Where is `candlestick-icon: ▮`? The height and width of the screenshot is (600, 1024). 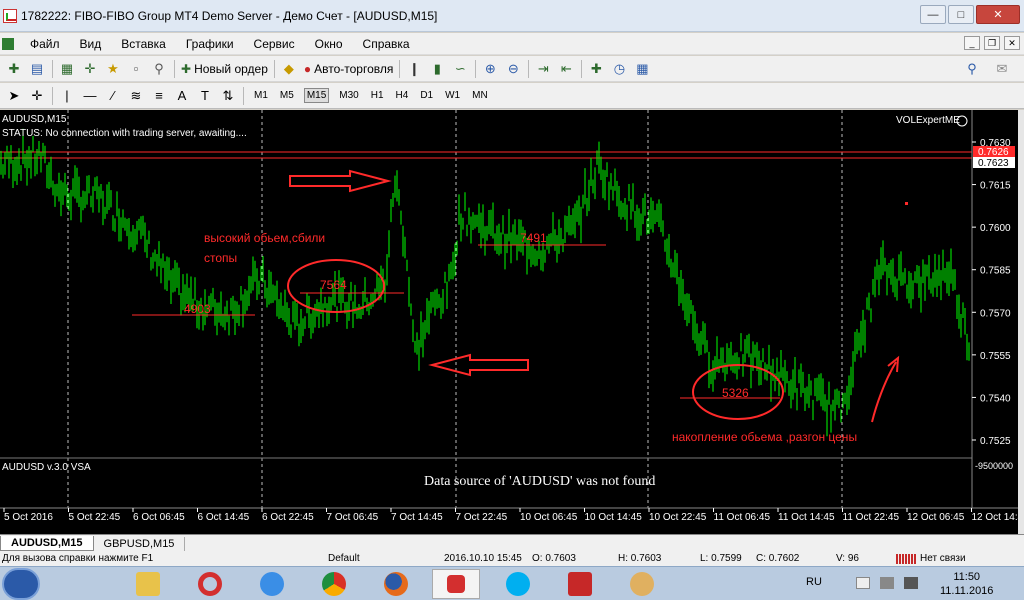 candlestick-icon: ▮ is located at coordinates (437, 69).